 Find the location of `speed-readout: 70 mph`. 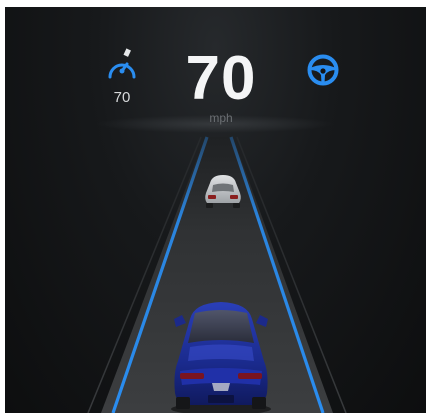

speed-readout: 70 mph is located at coordinates (221, 85).